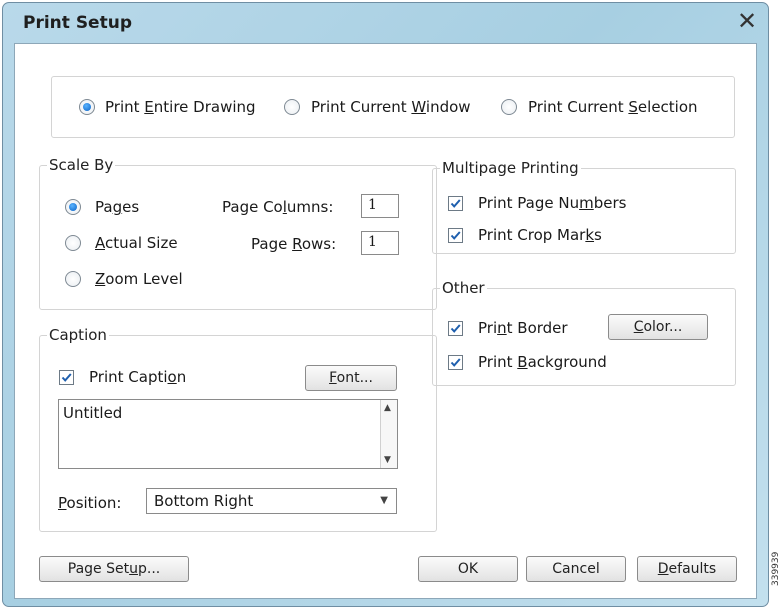 The width and height of the screenshot is (783, 613). What do you see at coordinates (278, 207) in the screenshot?
I see `page-columns-label: Page Columns:` at bounding box center [278, 207].